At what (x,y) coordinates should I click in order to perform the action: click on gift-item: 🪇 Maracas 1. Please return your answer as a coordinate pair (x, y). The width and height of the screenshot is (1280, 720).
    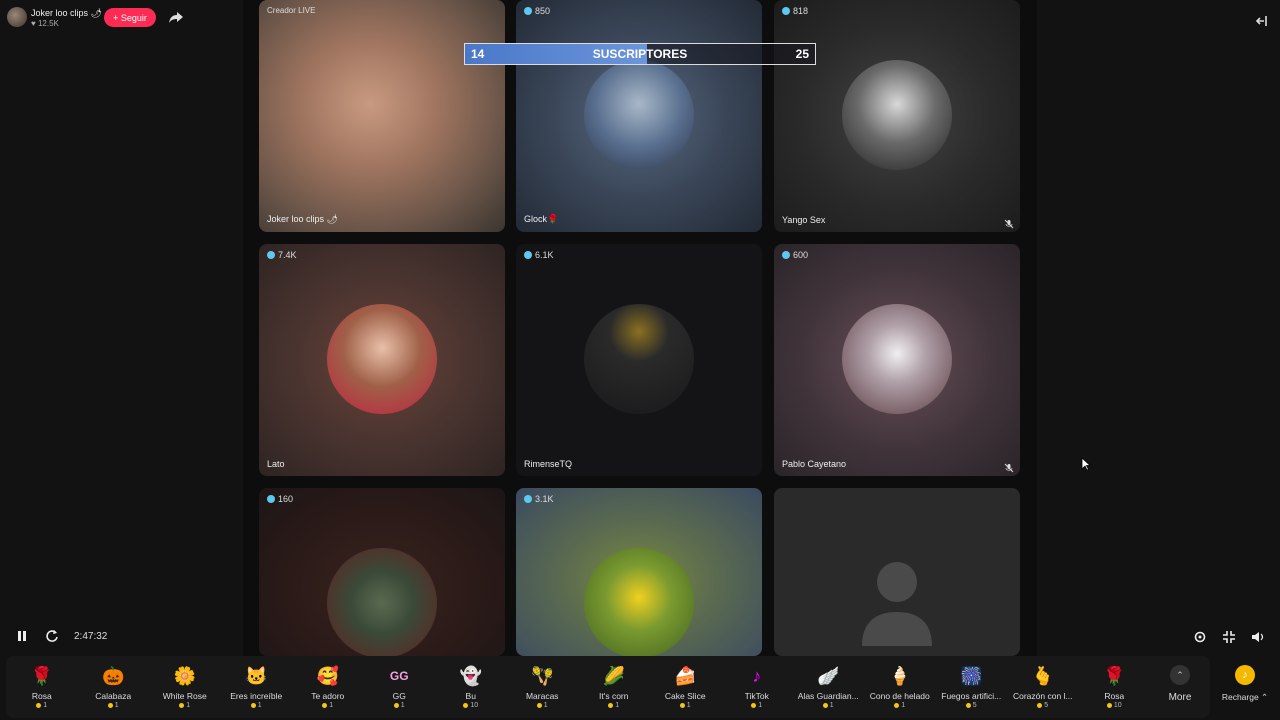
    Looking at the image, I should click on (543, 687).